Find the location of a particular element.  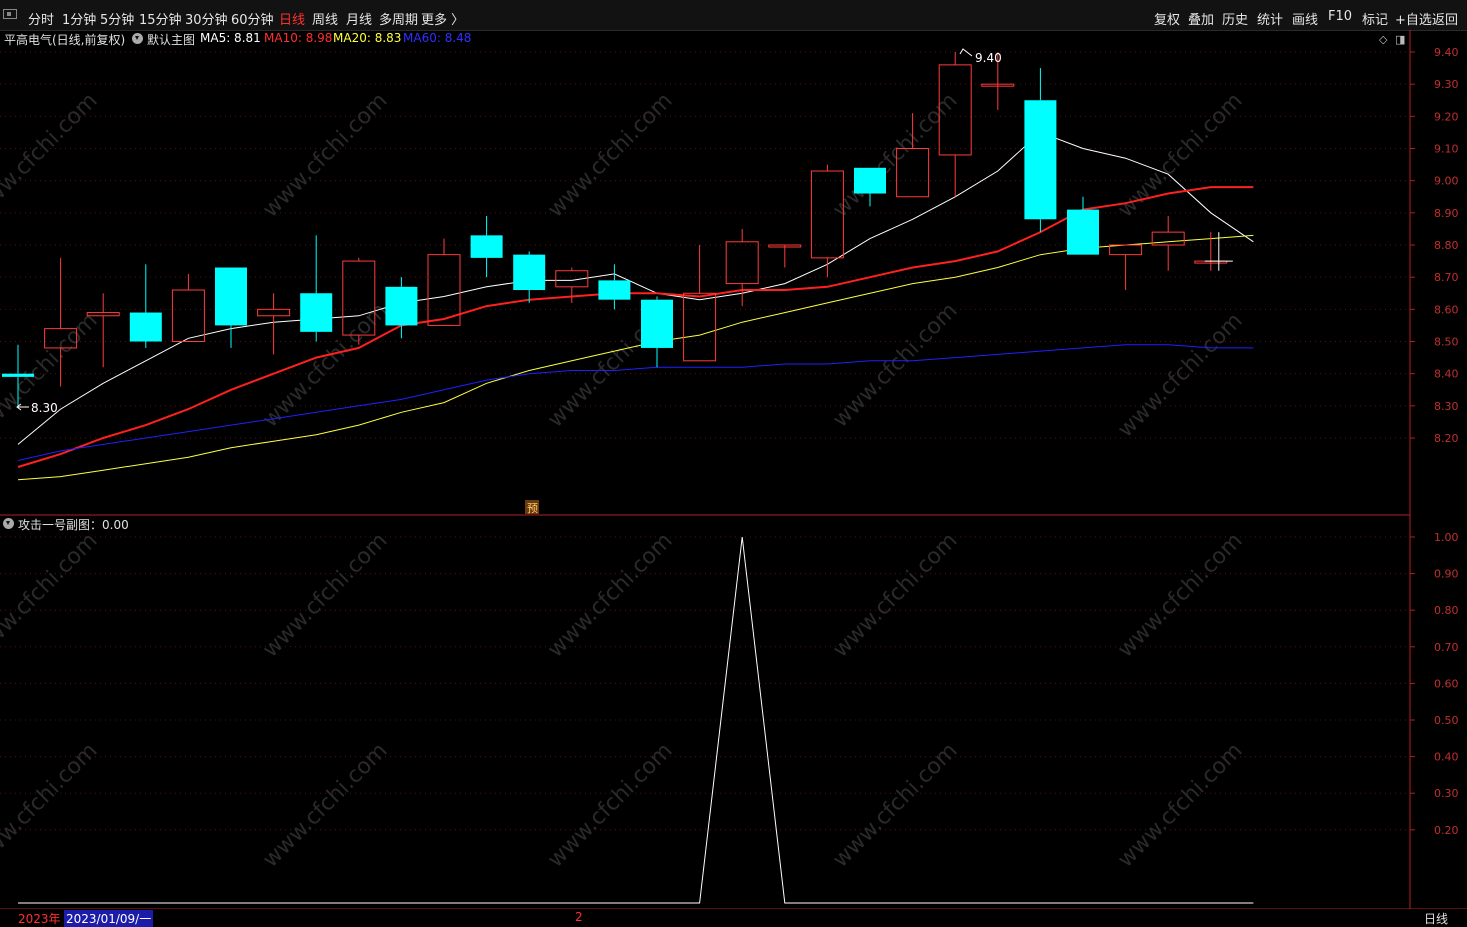

period-label: 日线 is located at coordinates (1436, 918).